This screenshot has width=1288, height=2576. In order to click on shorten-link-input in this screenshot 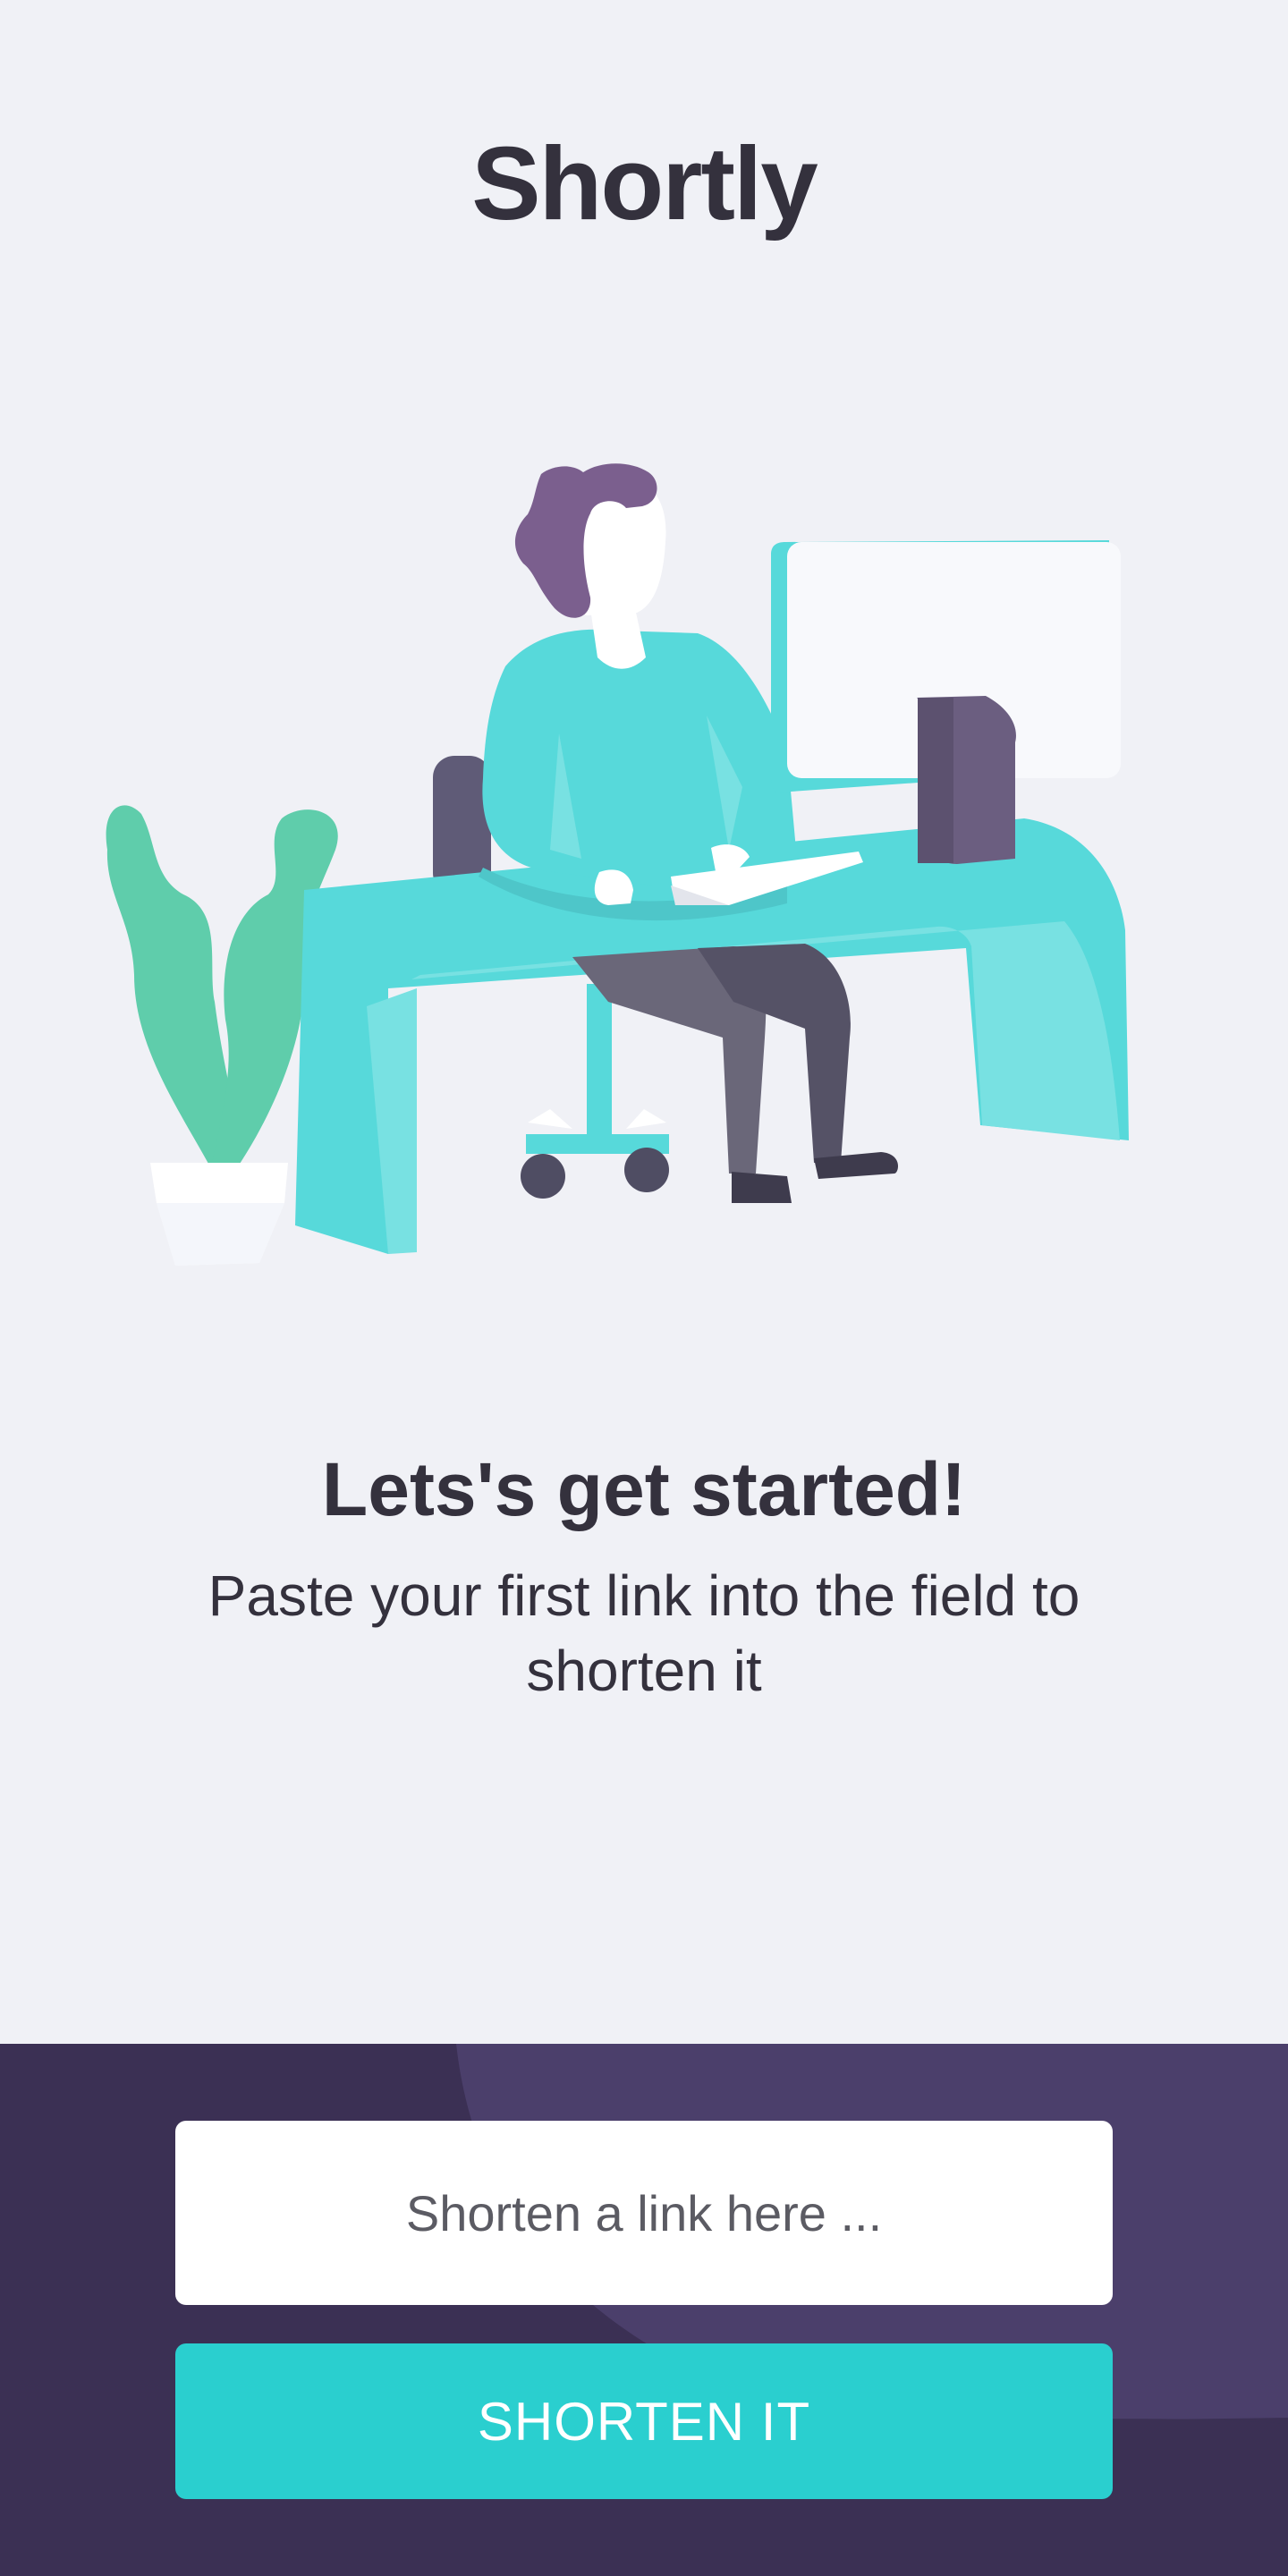, I will do `click(644, 2213)`.